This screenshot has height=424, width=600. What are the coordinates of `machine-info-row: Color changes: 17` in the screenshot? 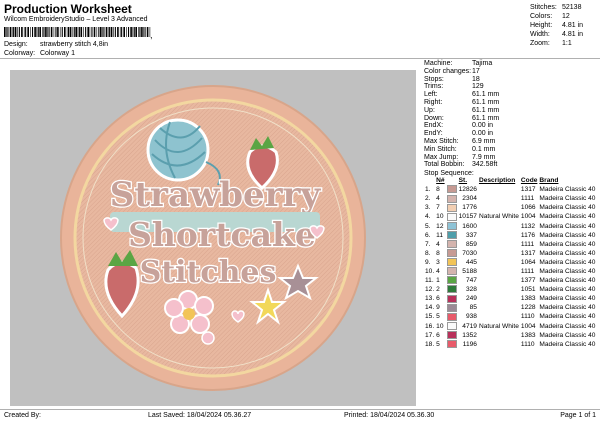 It's located at (452, 71).